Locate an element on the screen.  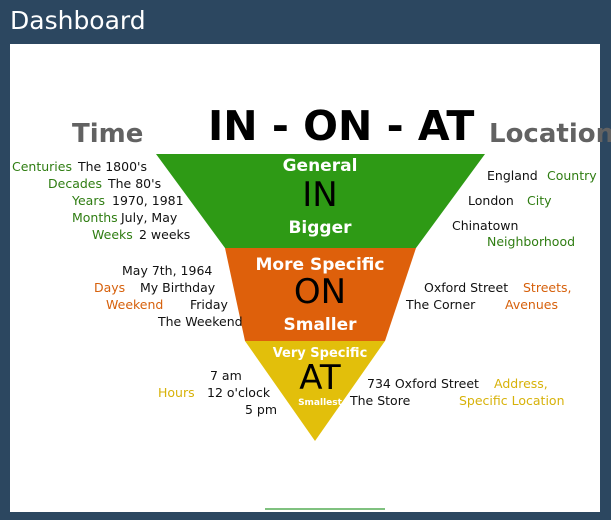
loc-at-cat-address: Address, is located at coordinates (521, 383).